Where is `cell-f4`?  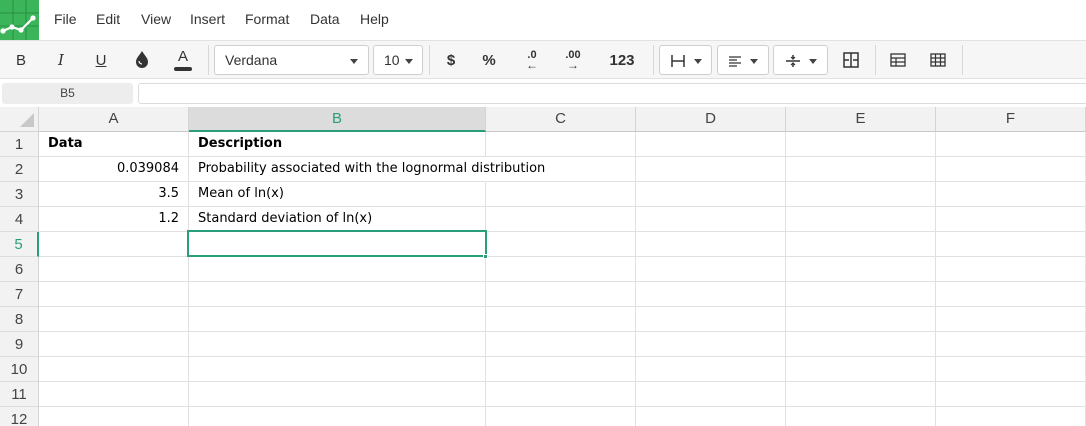 cell-f4 is located at coordinates (1011, 219).